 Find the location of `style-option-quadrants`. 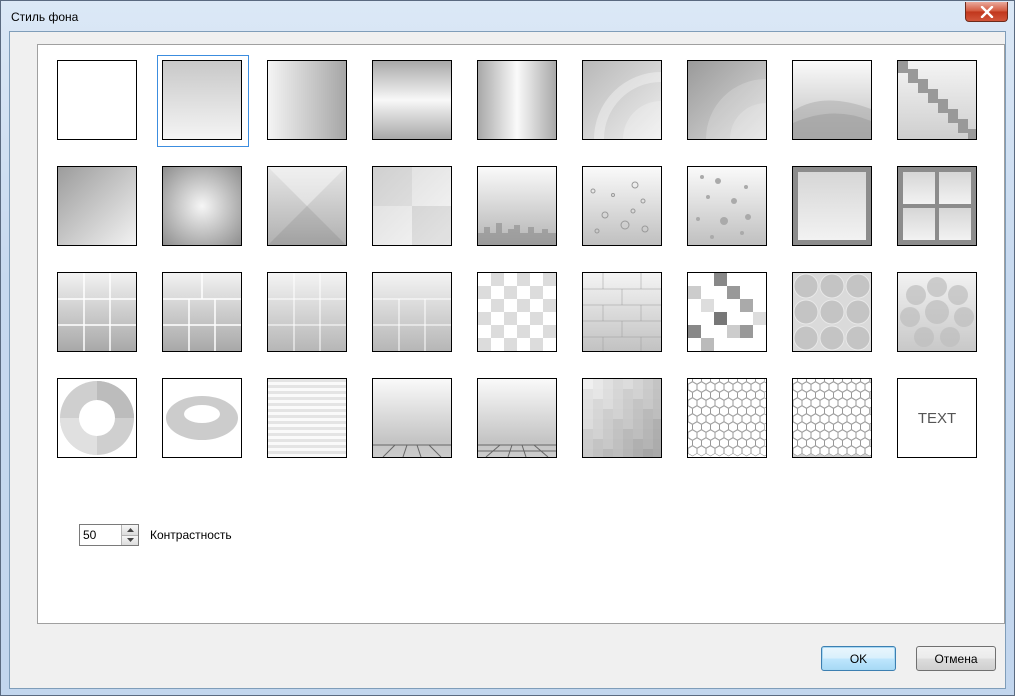

style-option-quadrants is located at coordinates (413, 207).